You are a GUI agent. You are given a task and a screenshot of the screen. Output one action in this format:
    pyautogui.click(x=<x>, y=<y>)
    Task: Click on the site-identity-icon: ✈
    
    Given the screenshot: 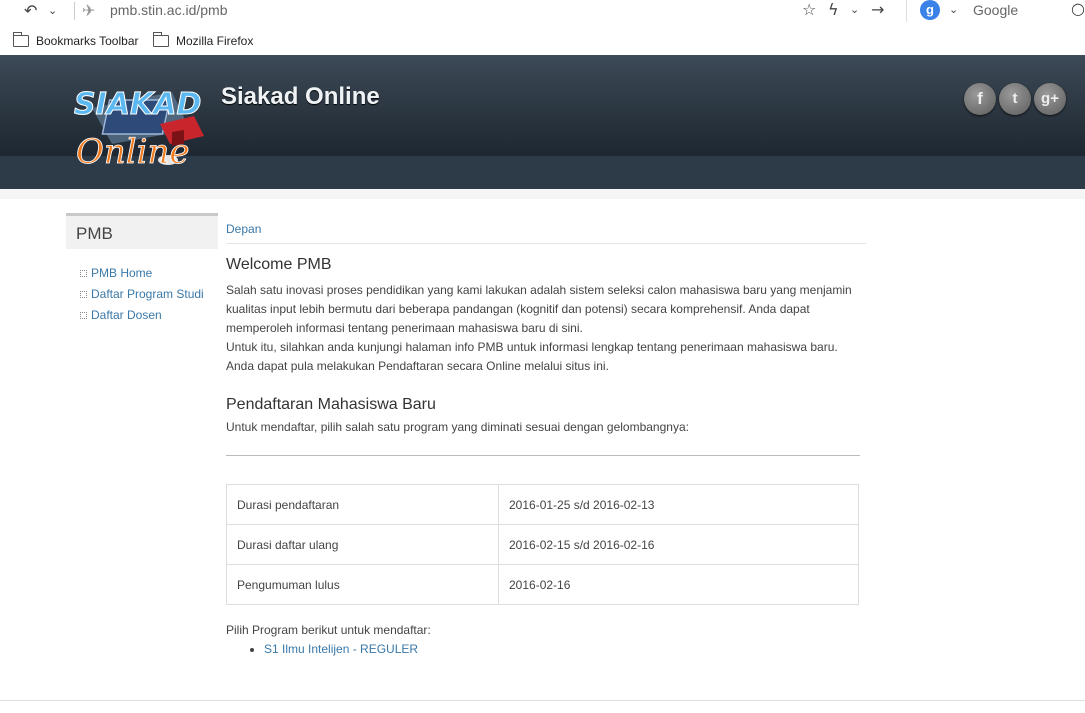 What is the action you would take?
    pyautogui.click(x=88, y=11)
    